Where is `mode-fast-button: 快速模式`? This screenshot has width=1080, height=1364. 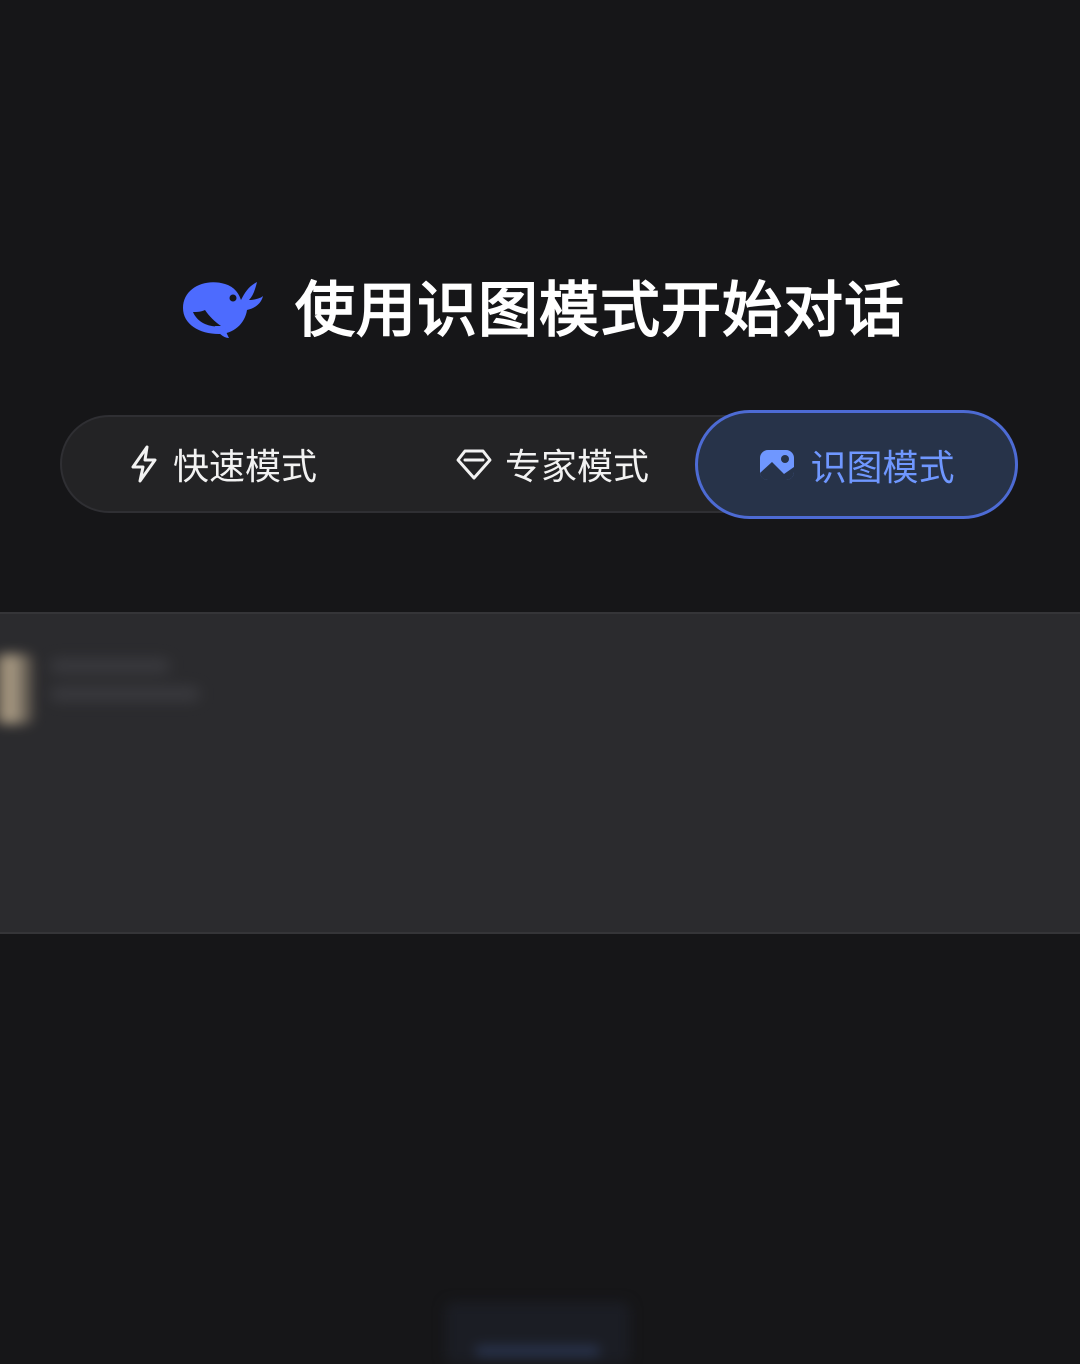
mode-fast-button: 快速模式 is located at coordinates (222, 464).